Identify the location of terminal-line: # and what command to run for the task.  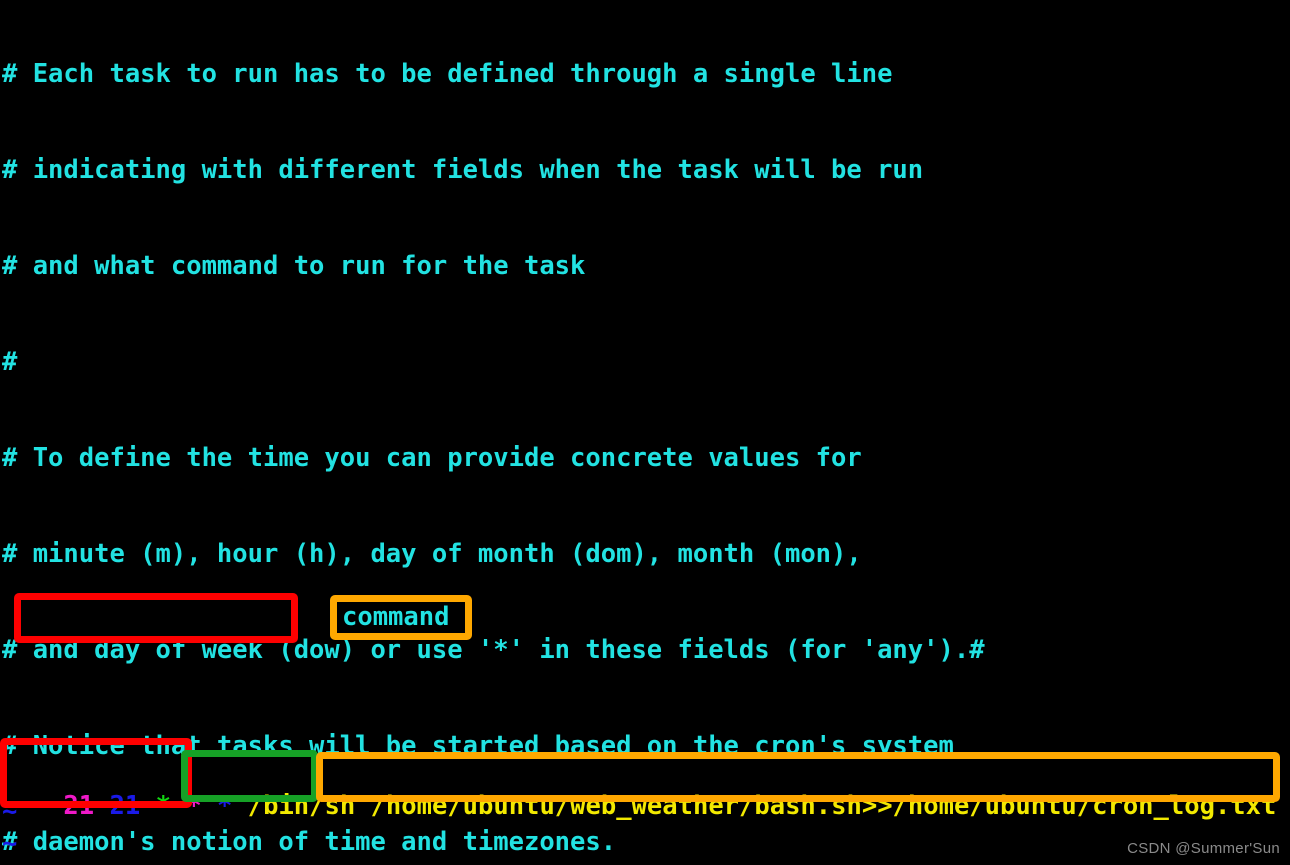
(294, 266).